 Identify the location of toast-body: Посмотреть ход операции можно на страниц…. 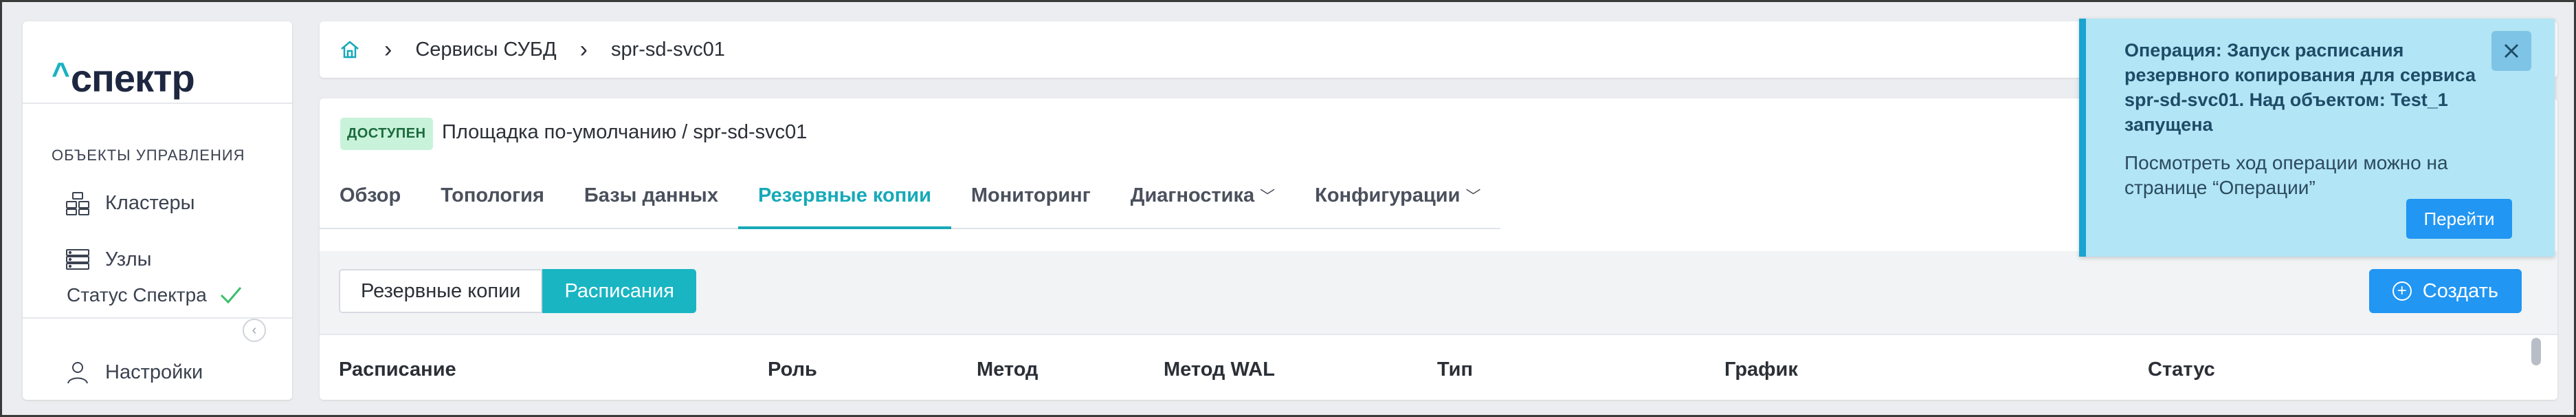
(2286, 175).